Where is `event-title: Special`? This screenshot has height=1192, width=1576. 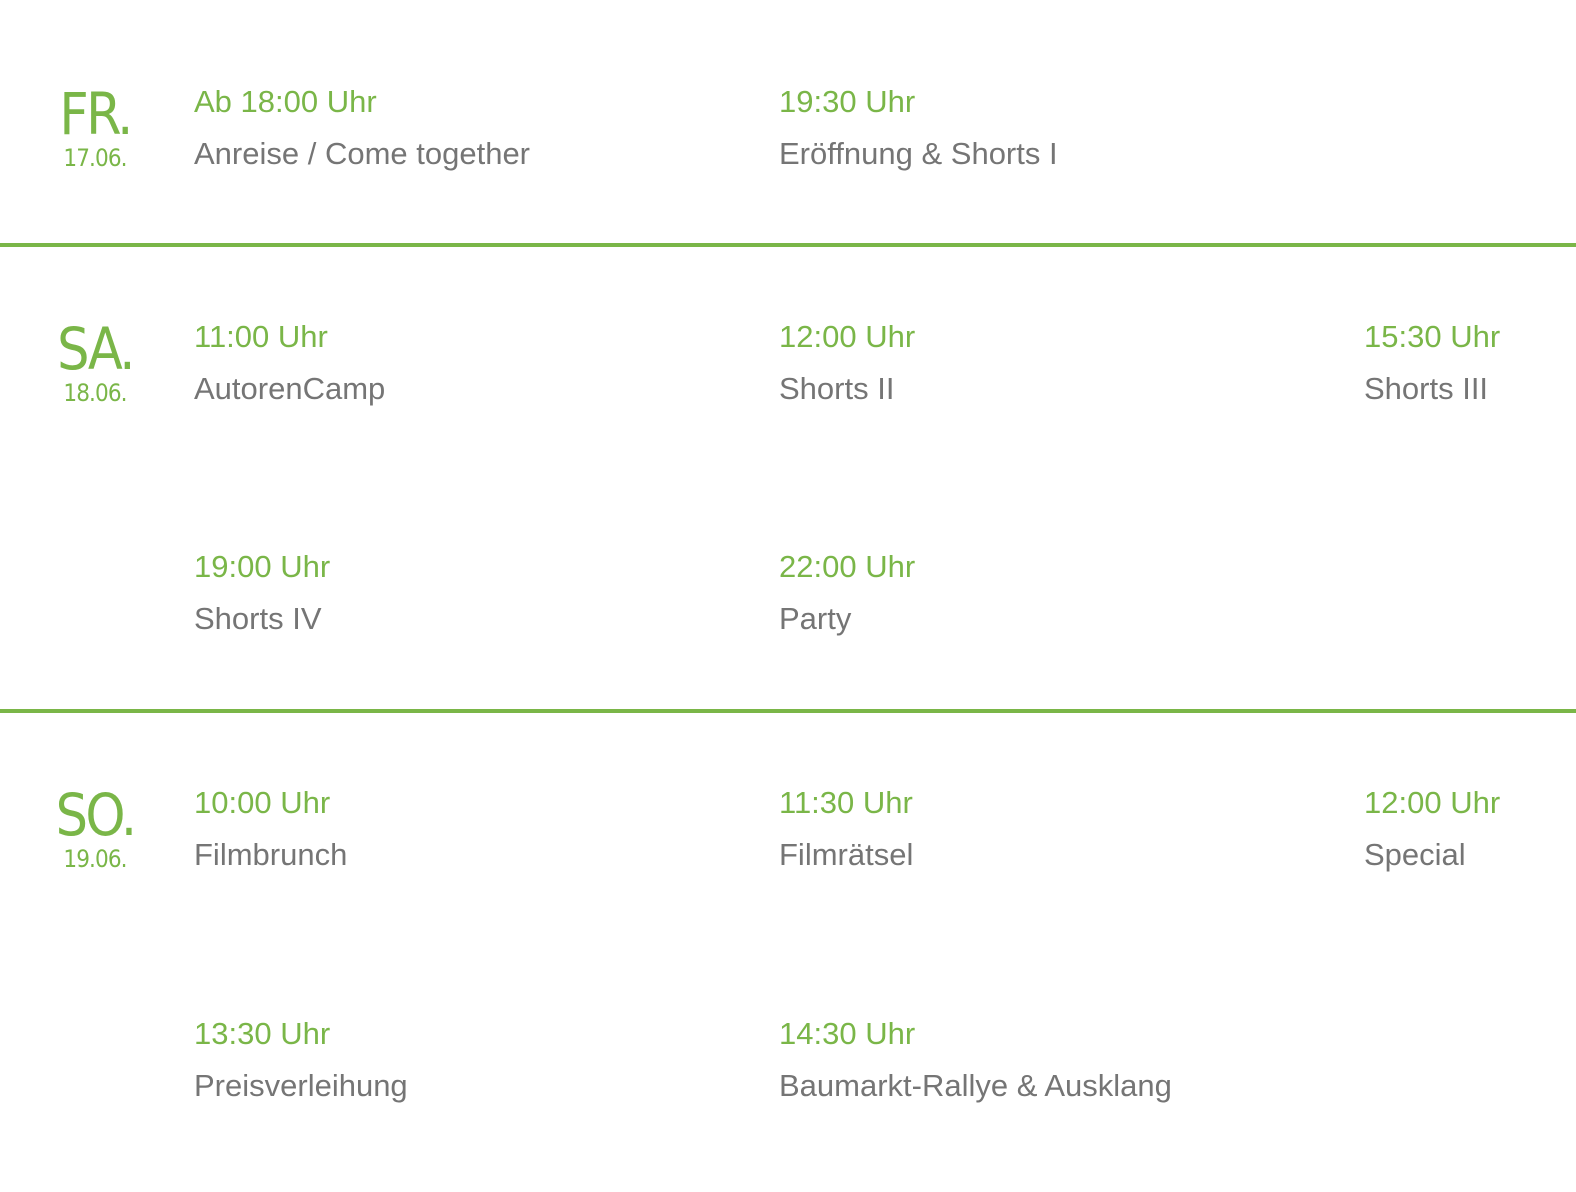 event-title: Special is located at coordinates (1415, 854).